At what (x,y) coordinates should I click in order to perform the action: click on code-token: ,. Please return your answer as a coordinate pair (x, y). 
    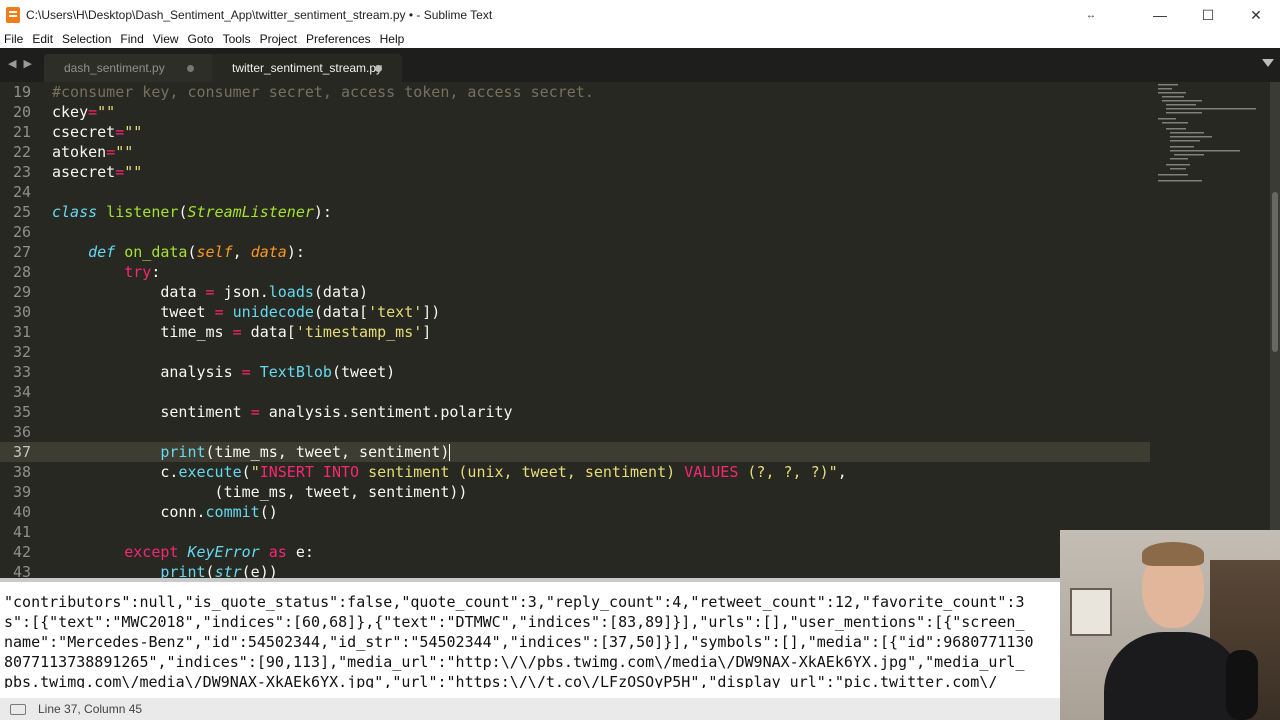
    Looking at the image, I should click on (241, 252).